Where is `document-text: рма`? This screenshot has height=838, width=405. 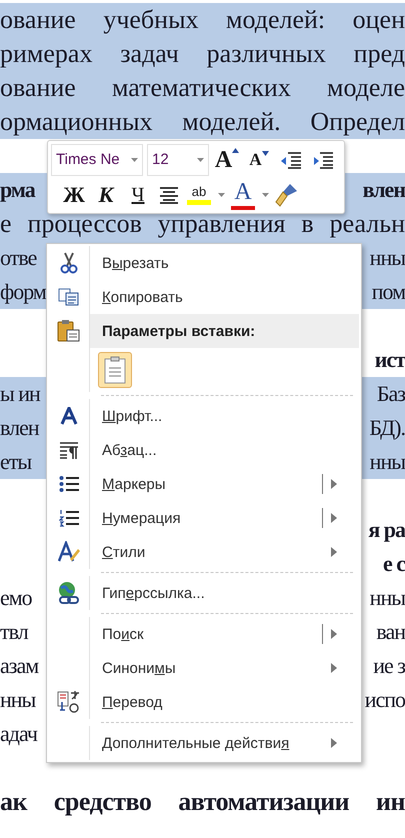 document-text: рма is located at coordinates (17, 190).